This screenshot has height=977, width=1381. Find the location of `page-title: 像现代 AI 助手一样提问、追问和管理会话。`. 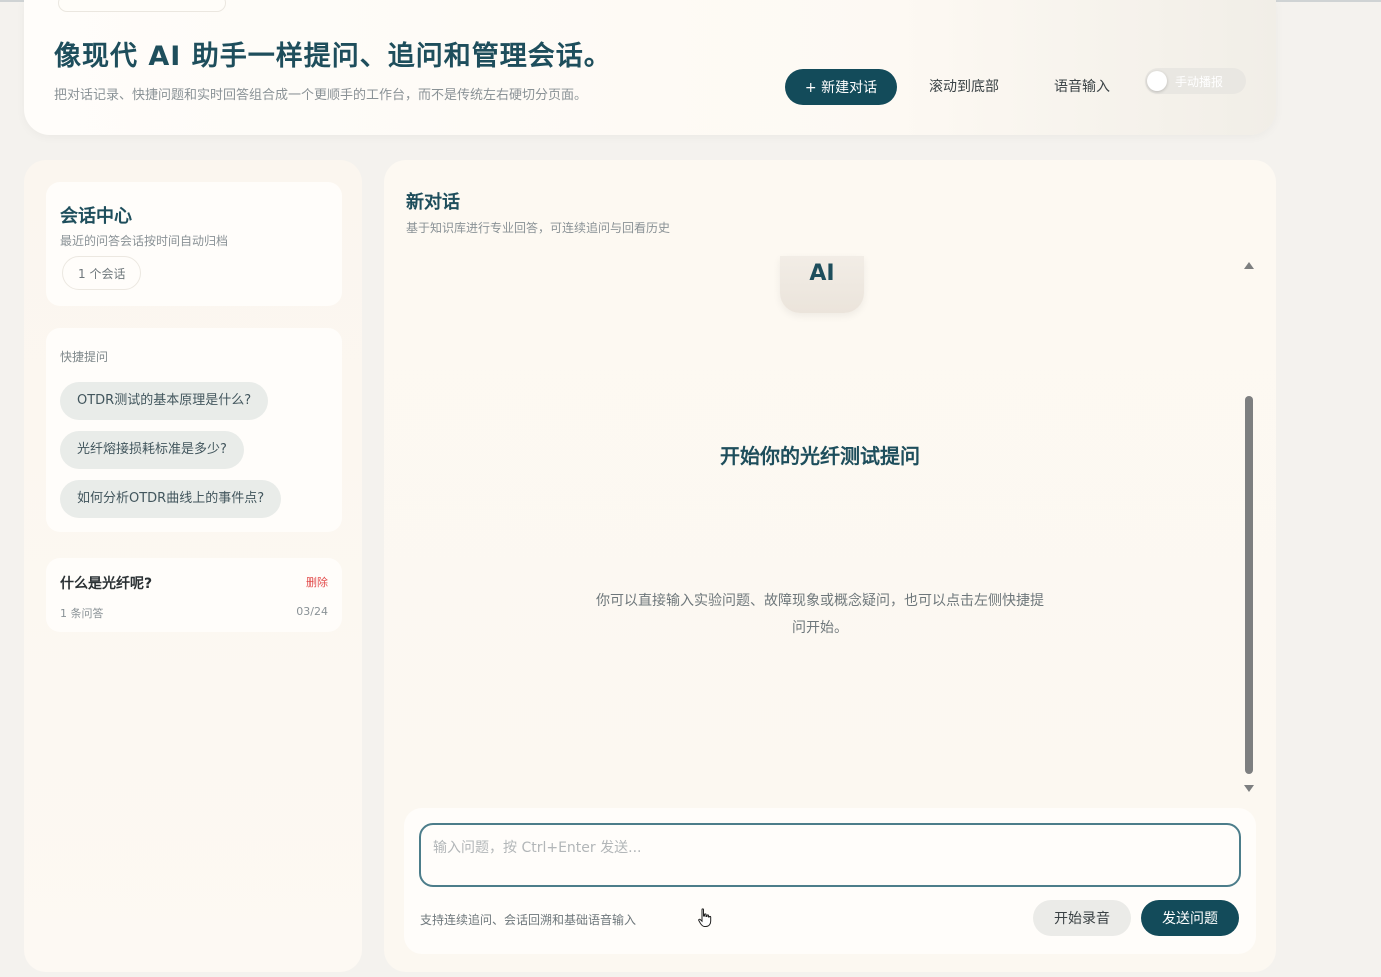

page-title: 像现代 AI 助手一样提问、追问和管理会话。 is located at coordinates (333, 56).